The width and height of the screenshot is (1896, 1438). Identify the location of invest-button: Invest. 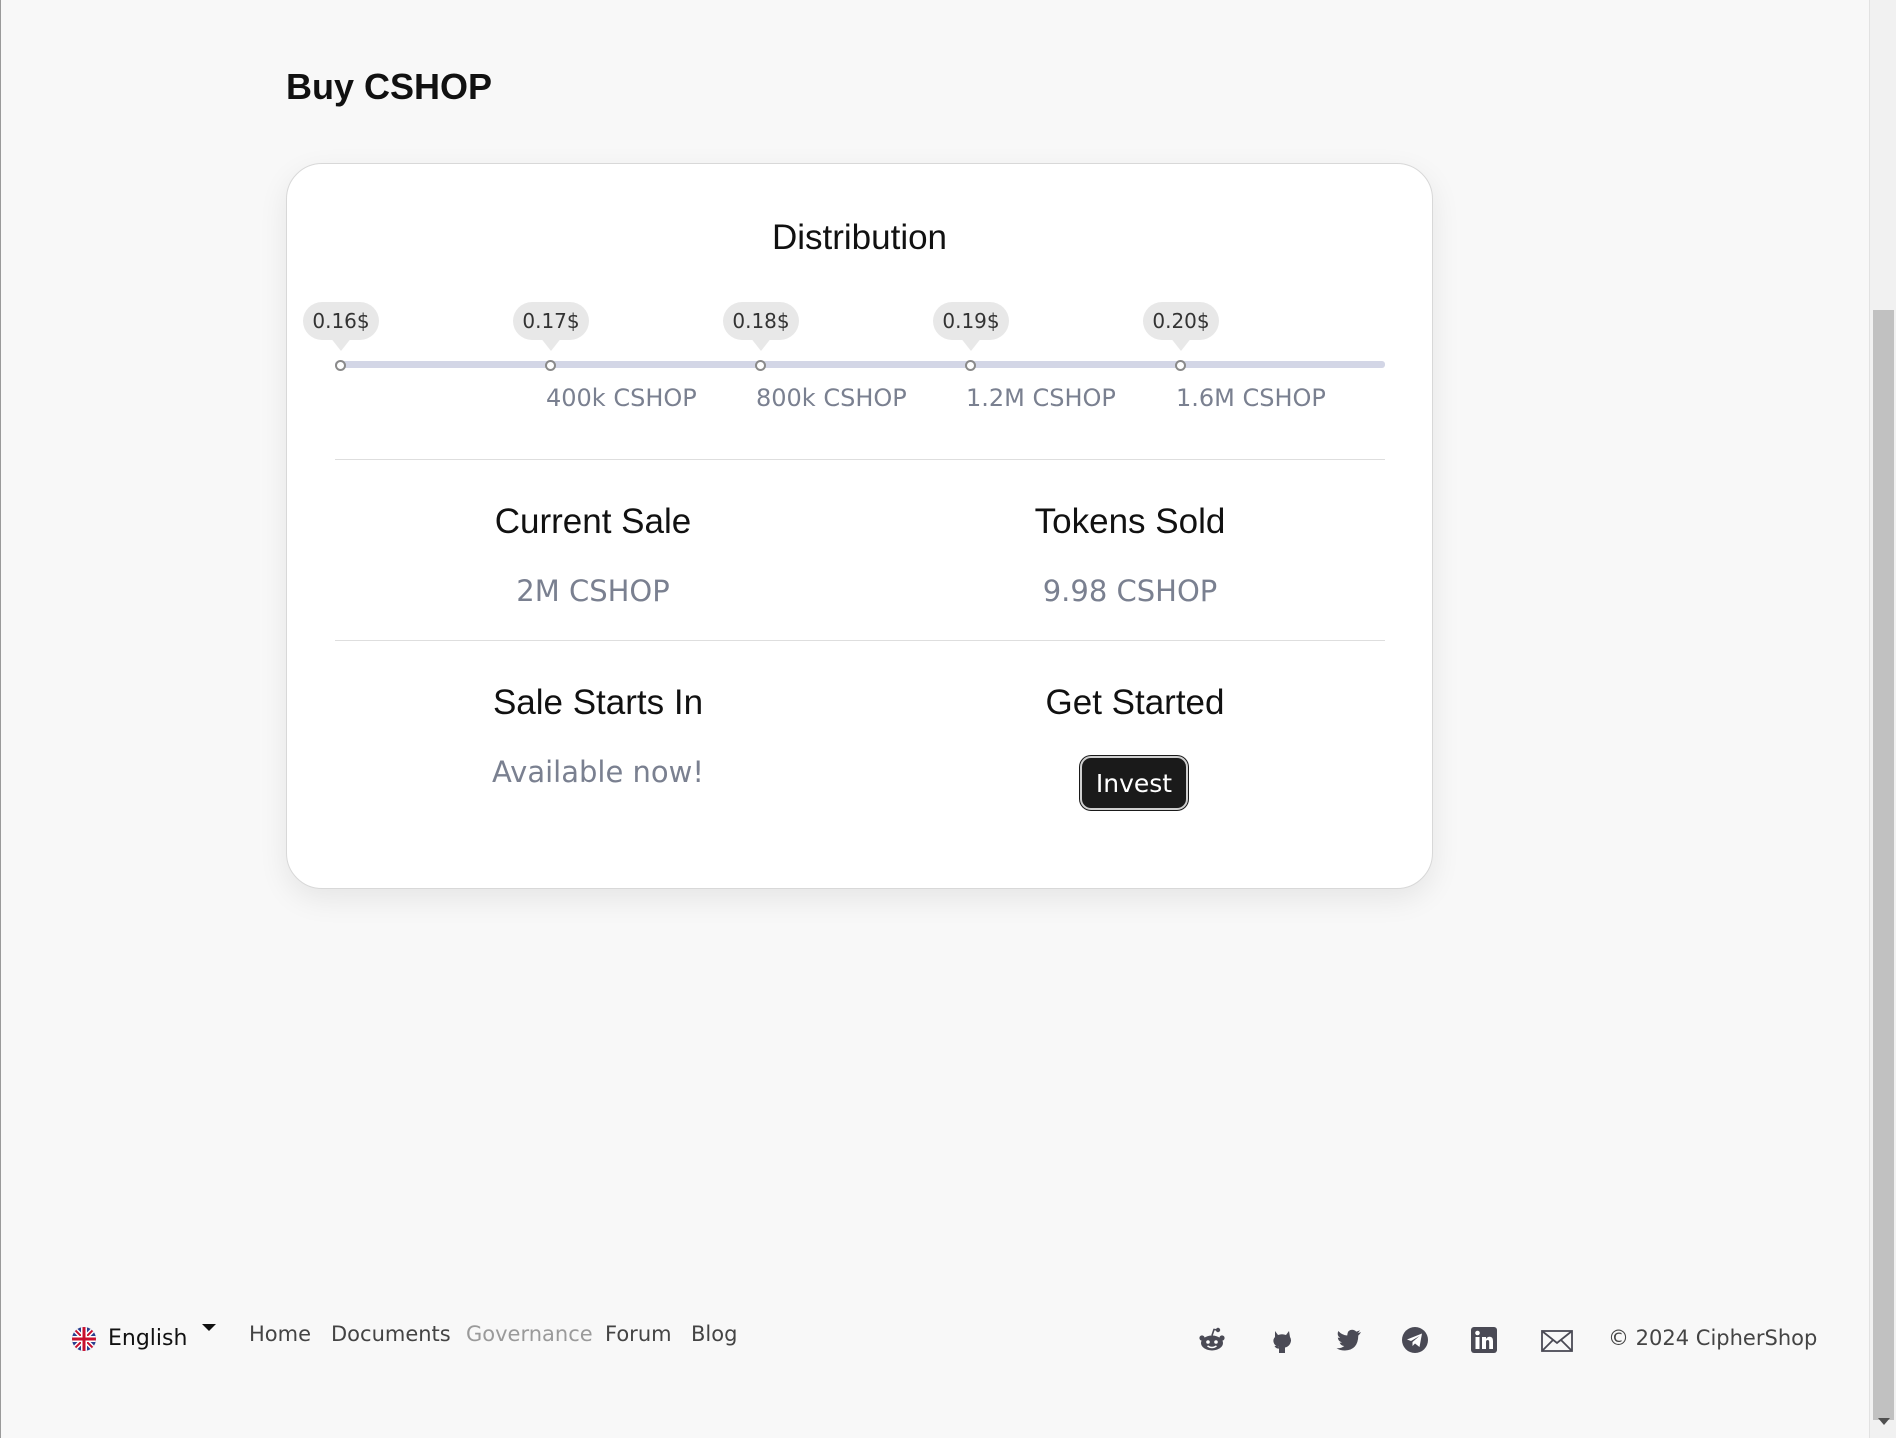
(1134, 783).